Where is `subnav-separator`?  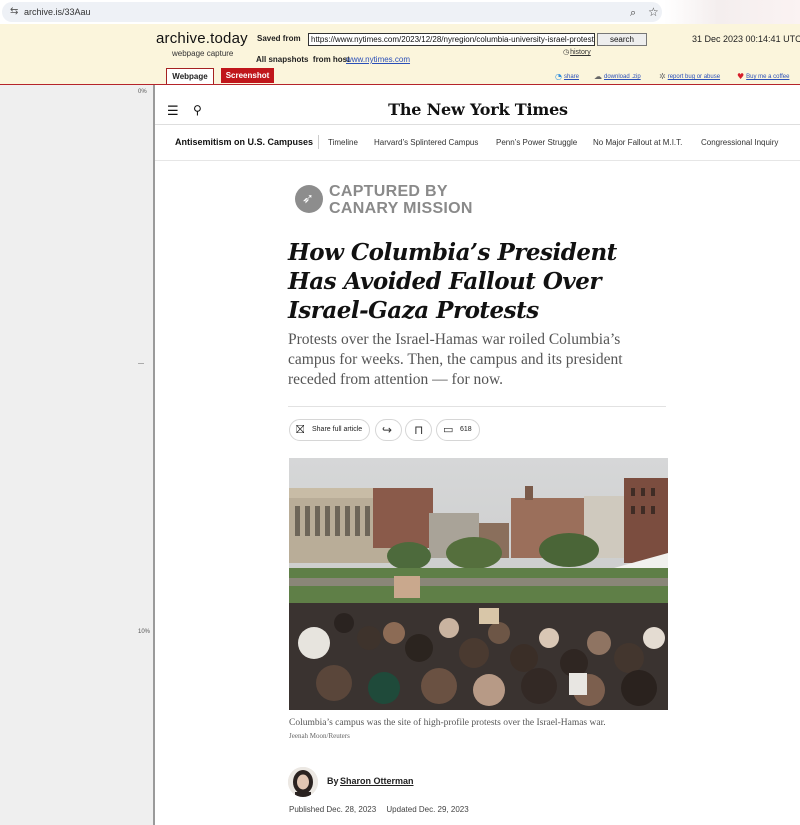 subnav-separator is located at coordinates (318, 142).